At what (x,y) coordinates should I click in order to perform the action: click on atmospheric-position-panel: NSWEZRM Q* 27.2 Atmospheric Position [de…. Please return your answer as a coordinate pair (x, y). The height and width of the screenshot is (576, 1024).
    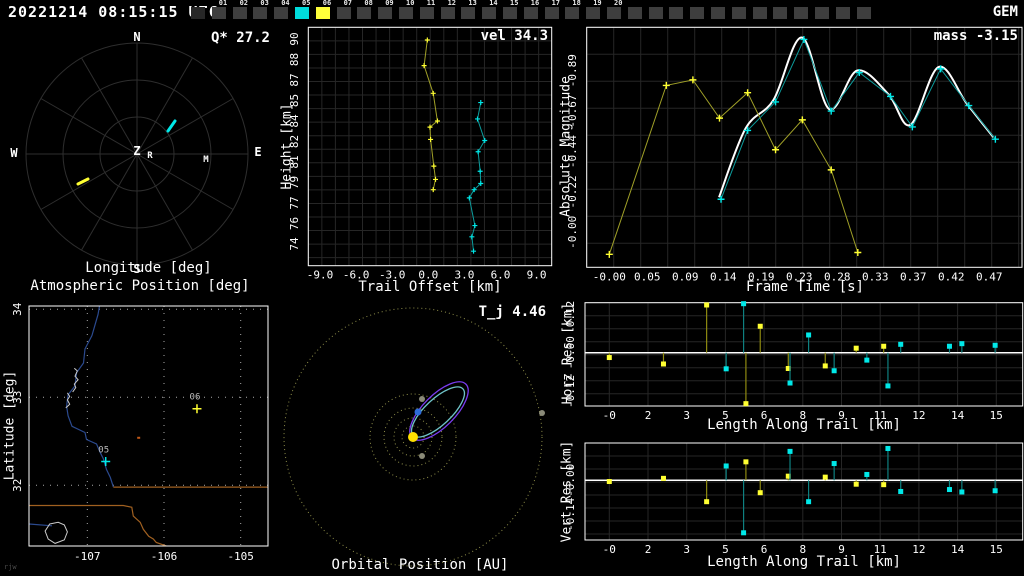
    Looking at the image, I should click on (140, 160).